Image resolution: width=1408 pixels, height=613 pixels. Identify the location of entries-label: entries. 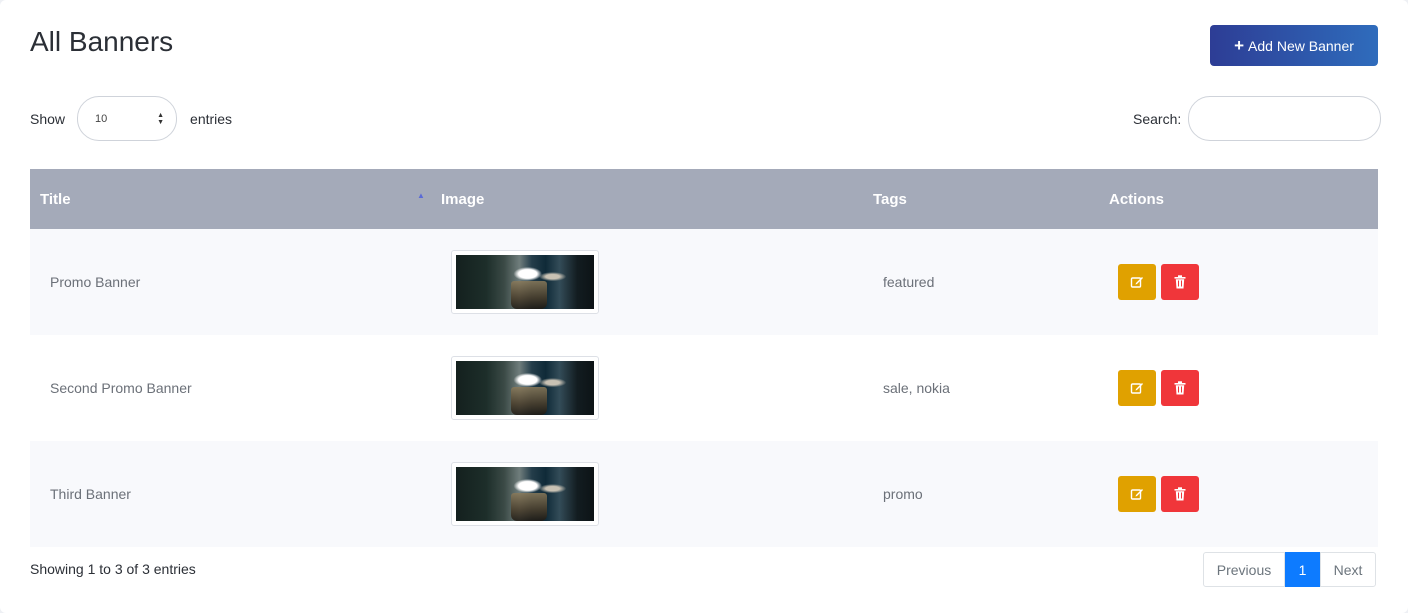
(211, 118).